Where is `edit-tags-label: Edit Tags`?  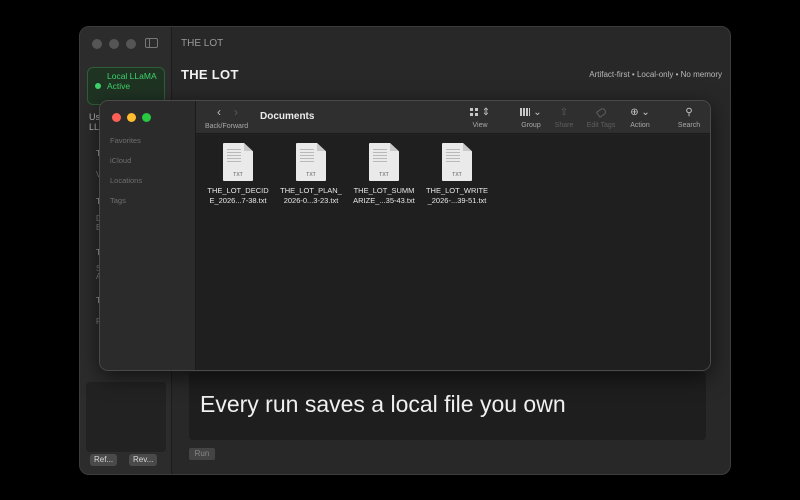
edit-tags-label: Edit Tags is located at coordinates (601, 125).